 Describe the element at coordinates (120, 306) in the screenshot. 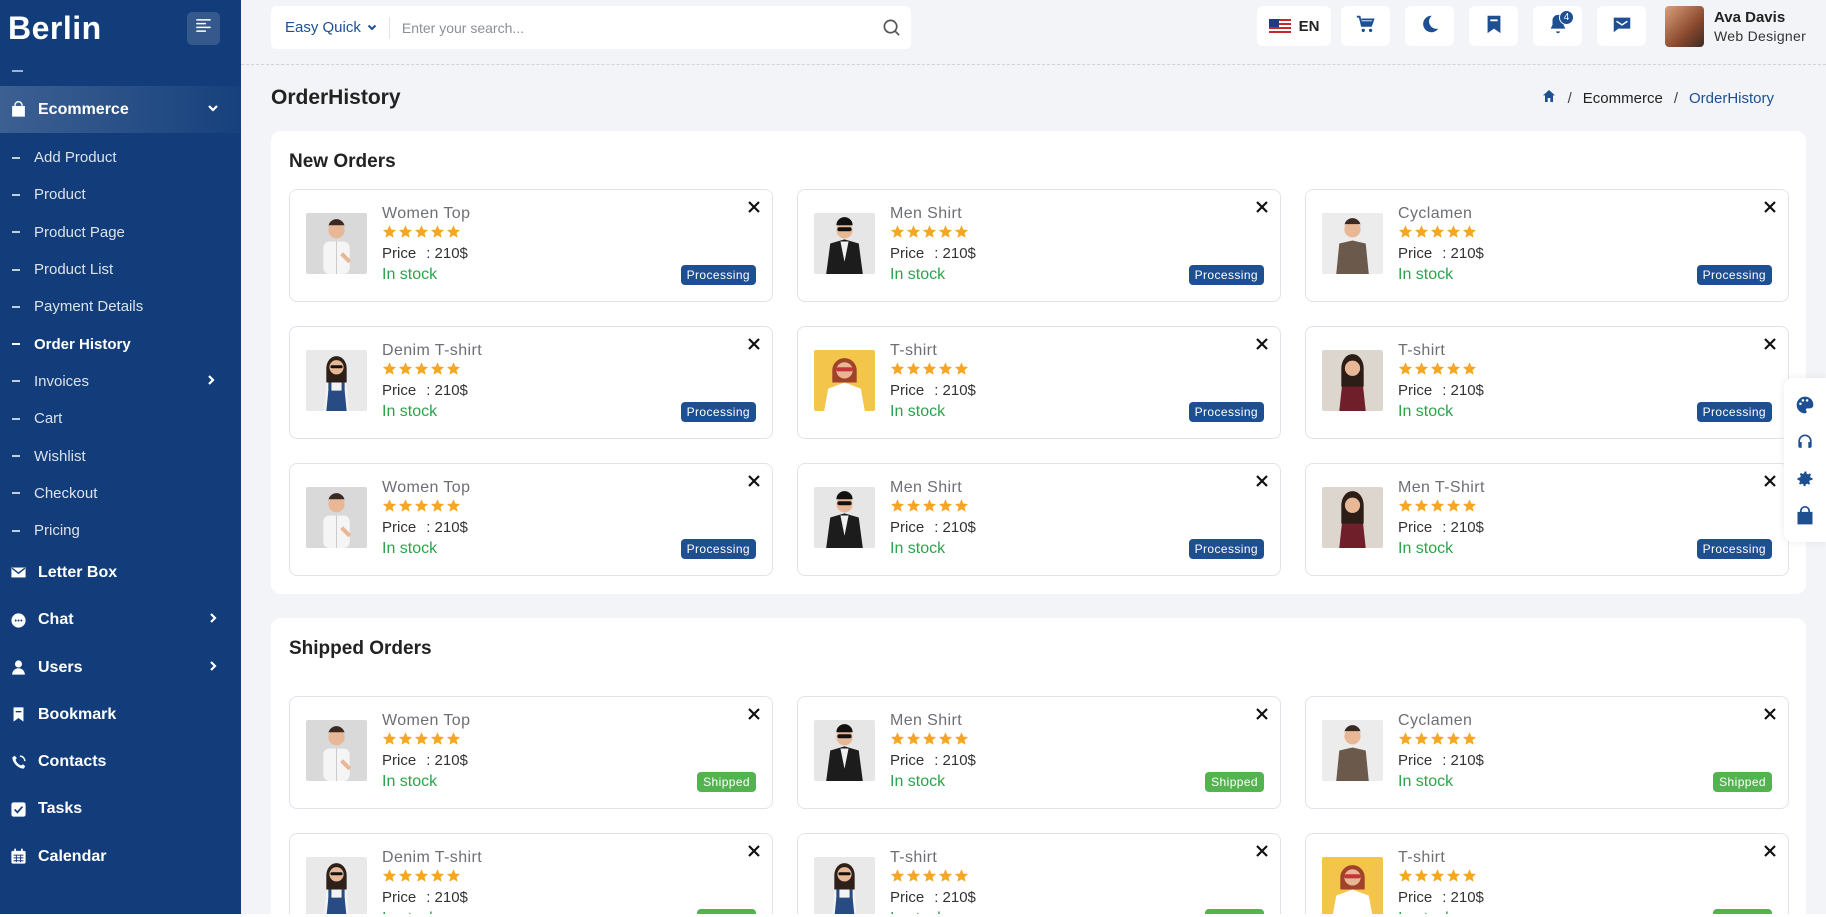

I see `sidebar-subitem-payment-details: Payment Details` at that location.